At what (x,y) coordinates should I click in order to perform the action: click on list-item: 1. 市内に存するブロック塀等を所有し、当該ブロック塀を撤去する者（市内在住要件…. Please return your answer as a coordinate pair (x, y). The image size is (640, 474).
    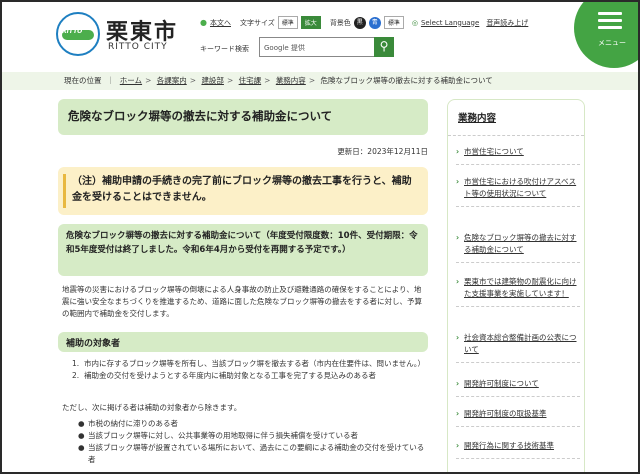
    Looking at the image, I should click on (249, 363).